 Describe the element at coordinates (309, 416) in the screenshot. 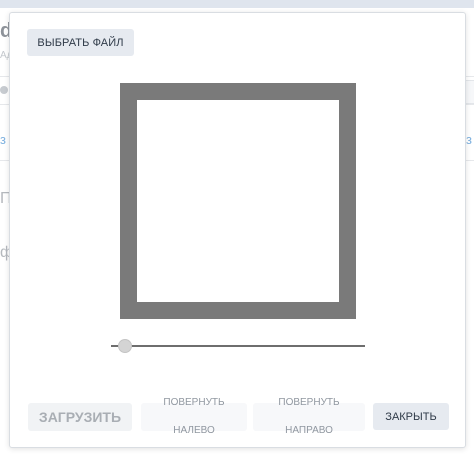

I see `rotate-right-button: ПОВЕРНУТЬ НАПРАВО` at that location.